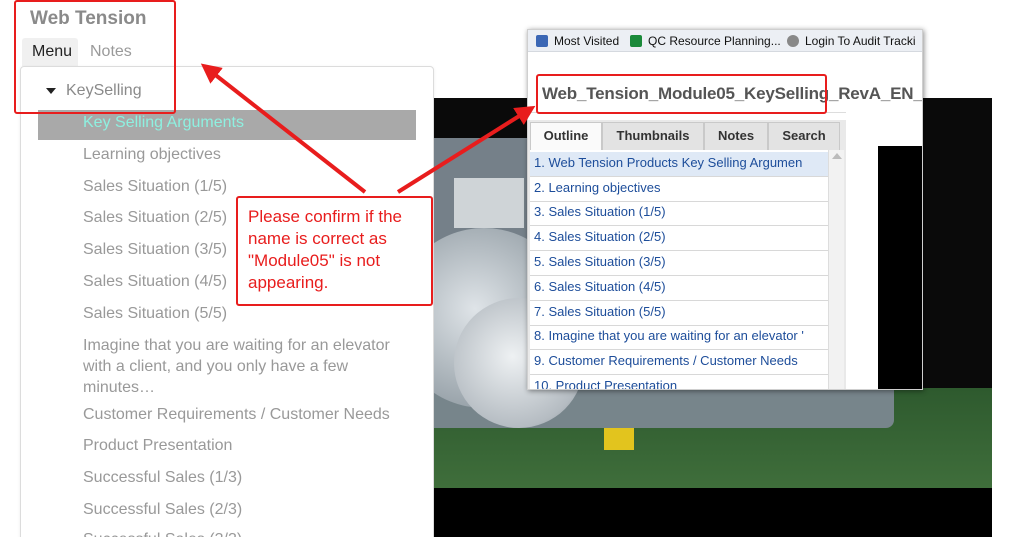 The width and height of the screenshot is (1012, 537). What do you see at coordinates (243, 477) in the screenshot?
I see `menu-item-successful-sales-1: Successful Sales (1/3)` at bounding box center [243, 477].